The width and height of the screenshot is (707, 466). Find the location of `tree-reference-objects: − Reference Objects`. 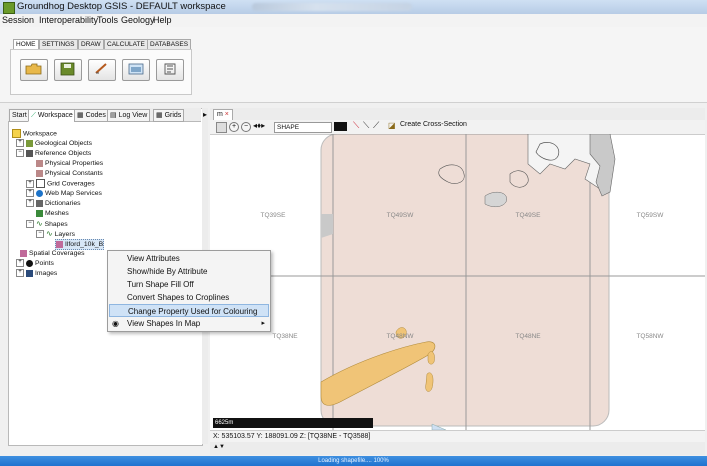

tree-reference-objects: − Reference Objects is located at coordinates (53, 153).